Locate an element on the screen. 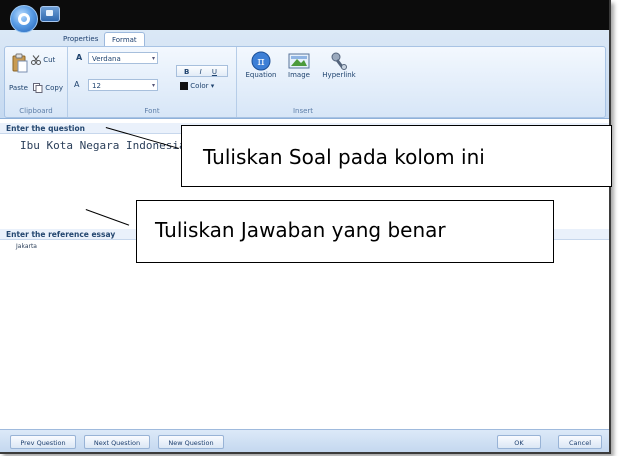 The width and height of the screenshot is (621, 456). format-buttons: B I U is located at coordinates (202, 71).